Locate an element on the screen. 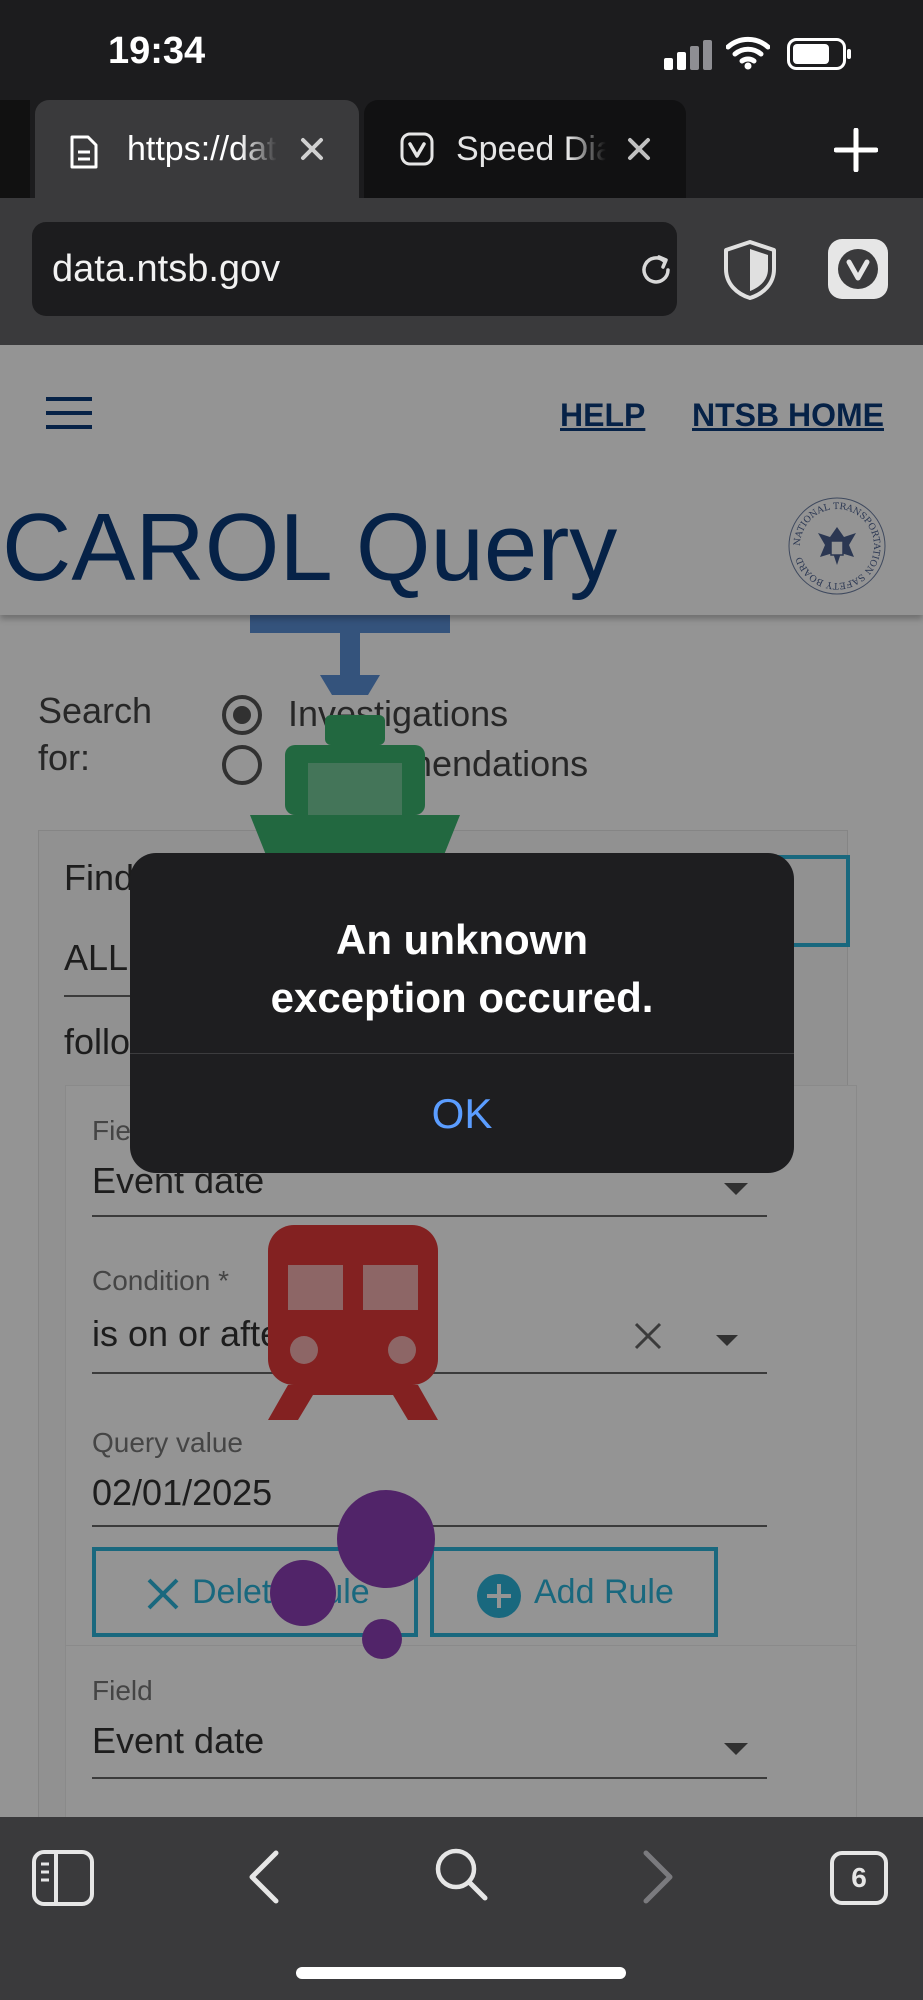 The height and width of the screenshot is (2000, 923). vivaldi-menu-button is located at coordinates (858, 269).